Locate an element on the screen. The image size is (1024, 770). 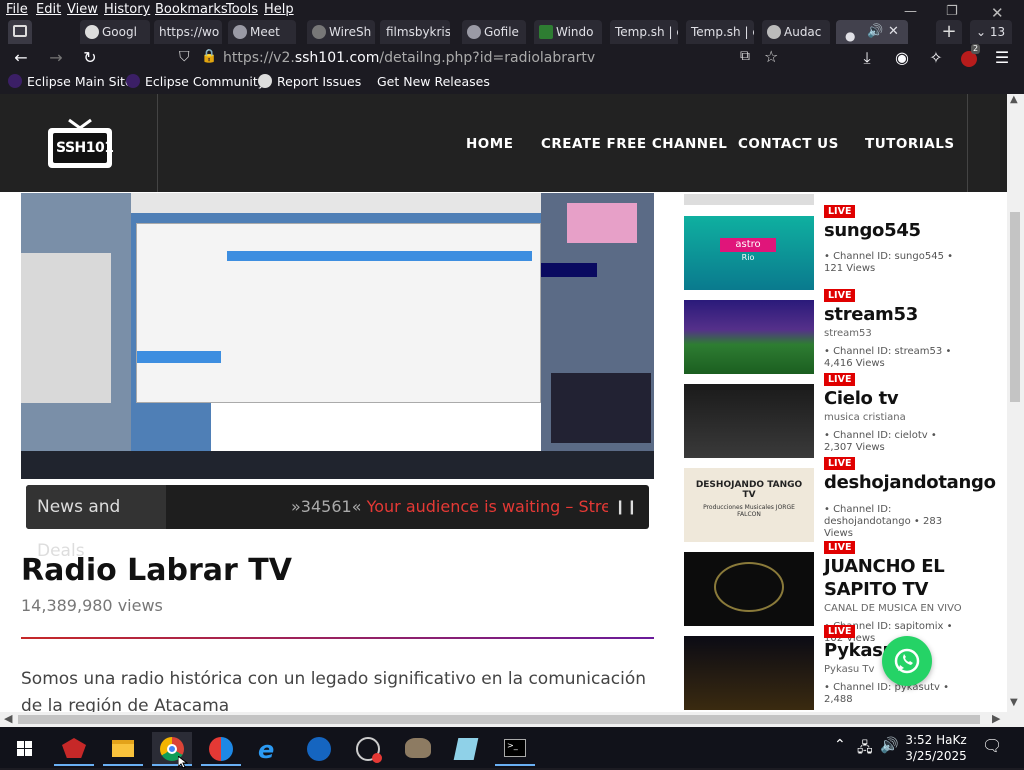
tab-meet: Meet is located at coordinates (262, 32).